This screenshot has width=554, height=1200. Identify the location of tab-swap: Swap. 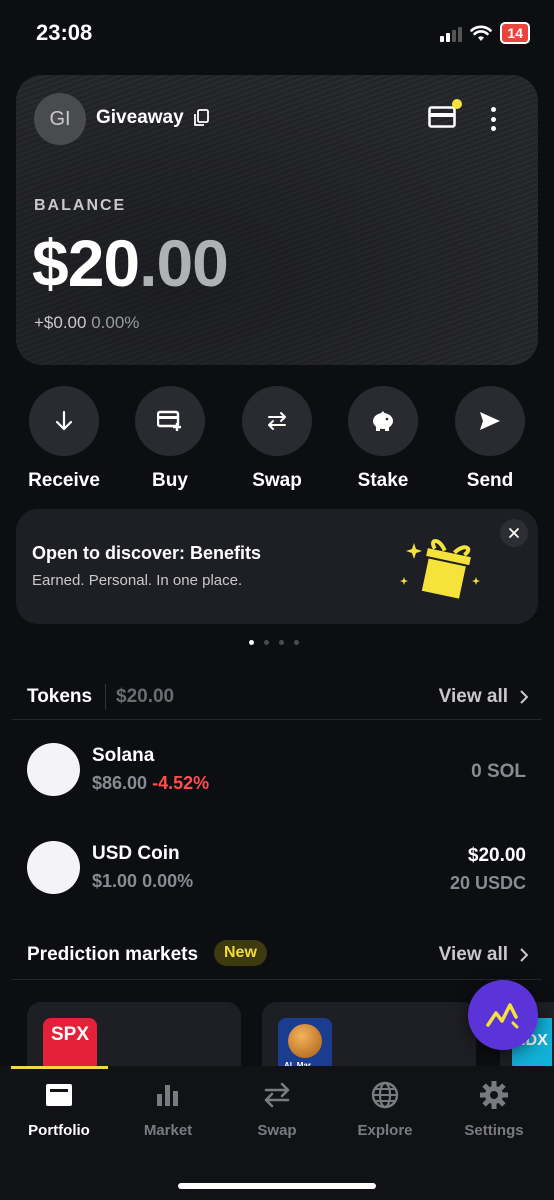
(277, 1108).